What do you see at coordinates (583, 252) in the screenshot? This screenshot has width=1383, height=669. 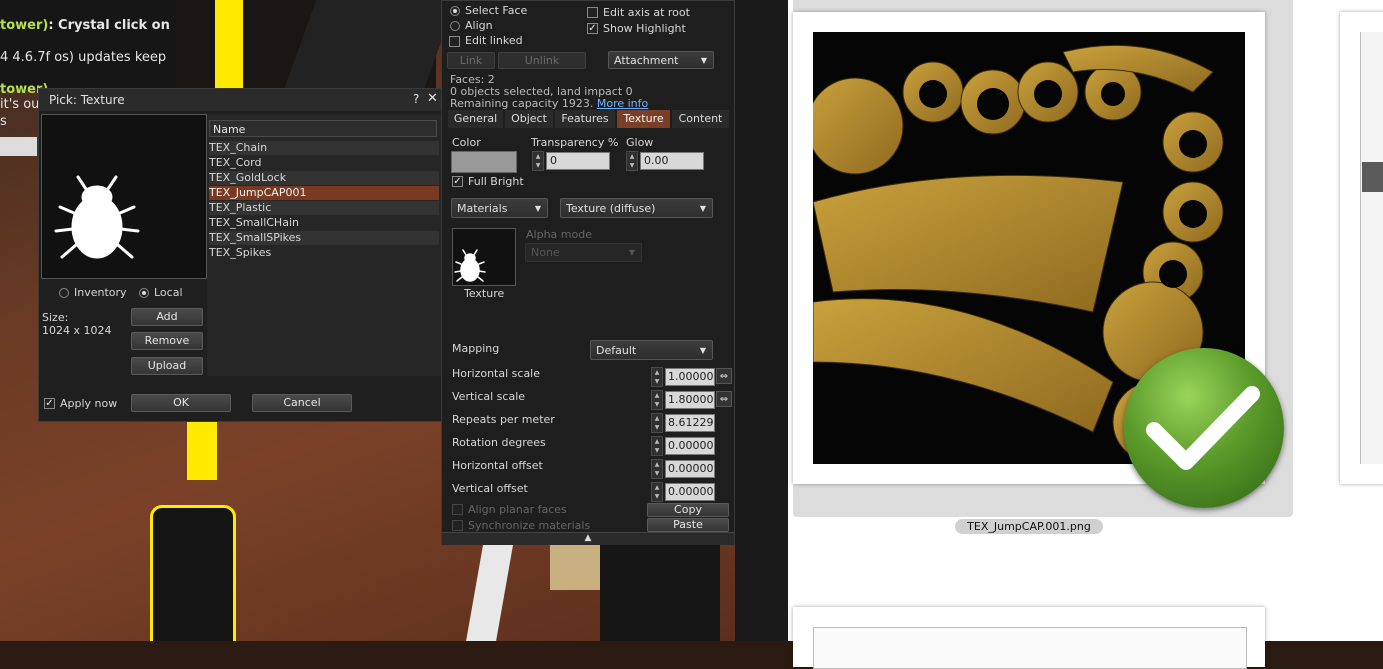 I see `alpha-mode-dropdown: None ▼` at bounding box center [583, 252].